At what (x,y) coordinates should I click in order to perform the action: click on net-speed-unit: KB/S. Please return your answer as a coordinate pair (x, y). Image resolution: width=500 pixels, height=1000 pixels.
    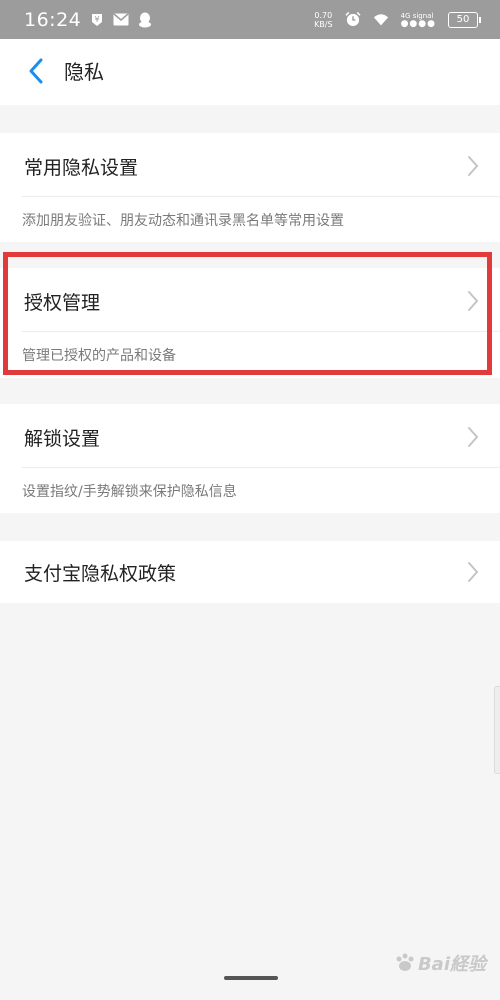
    Looking at the image, I should click on (323, 24).